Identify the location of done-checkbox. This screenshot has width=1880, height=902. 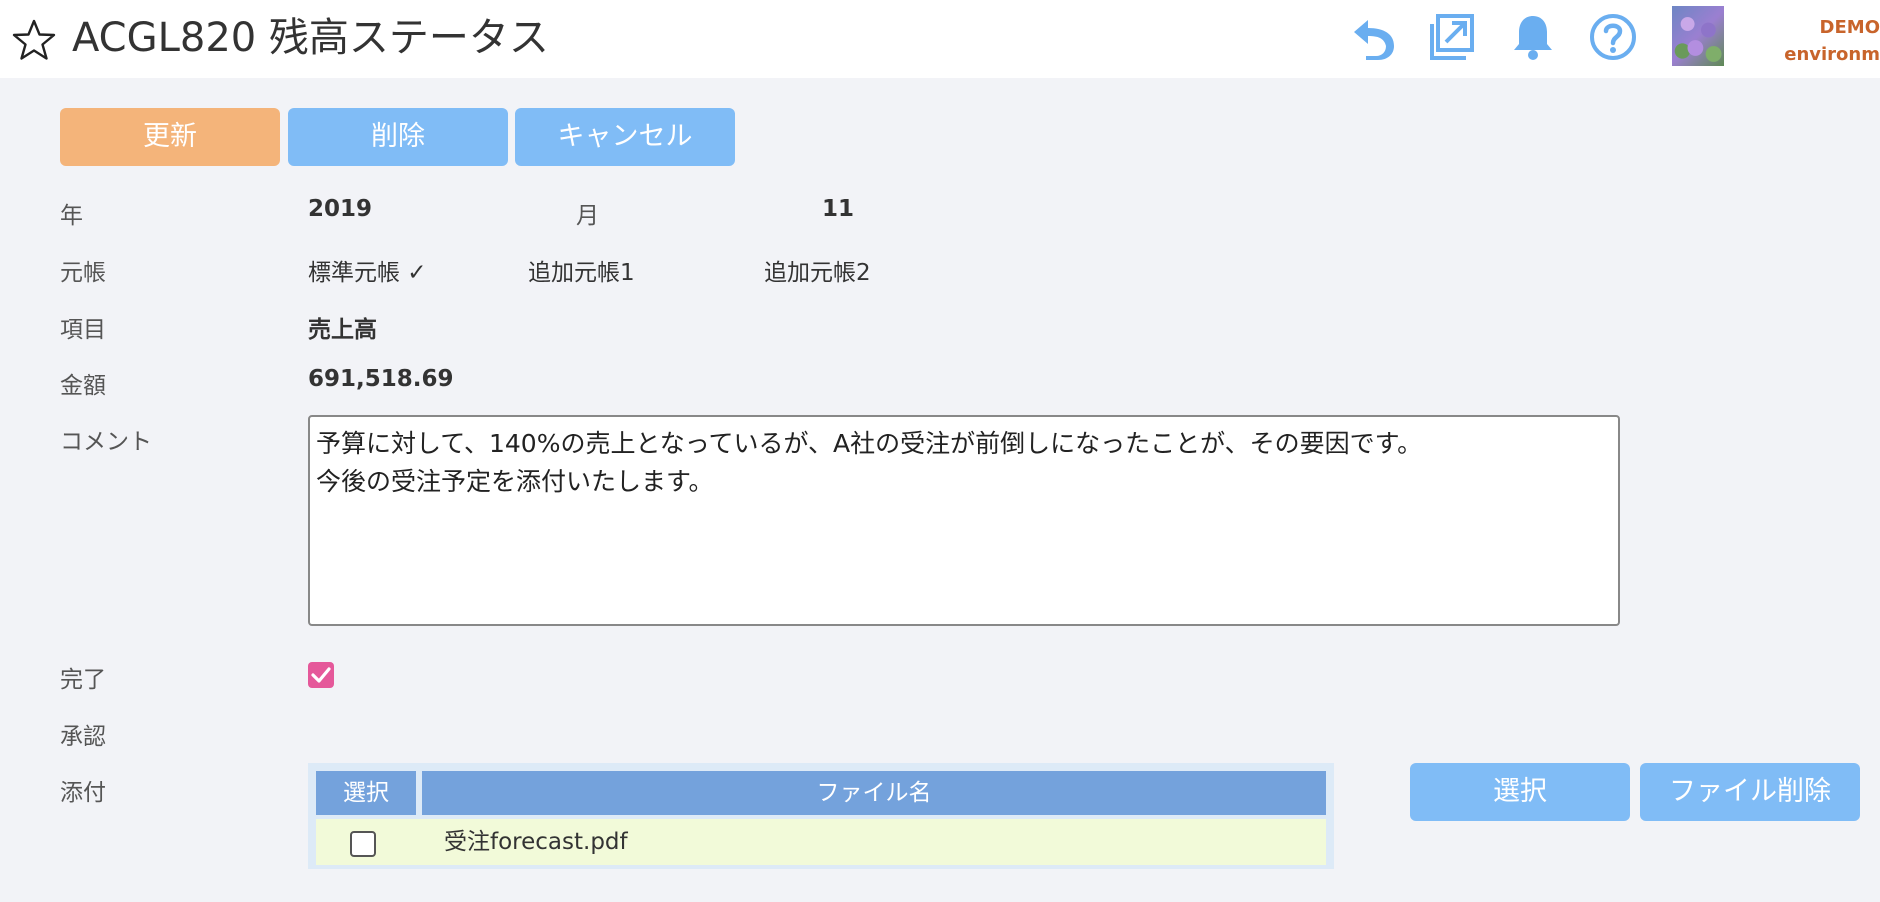
(321, 675).